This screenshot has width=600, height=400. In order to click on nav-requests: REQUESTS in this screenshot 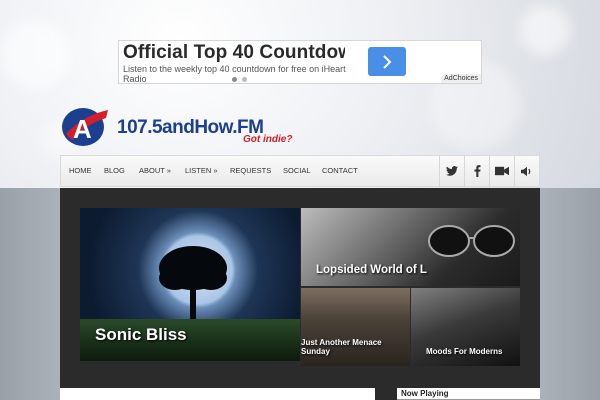, I will do `click(250, 171)`.